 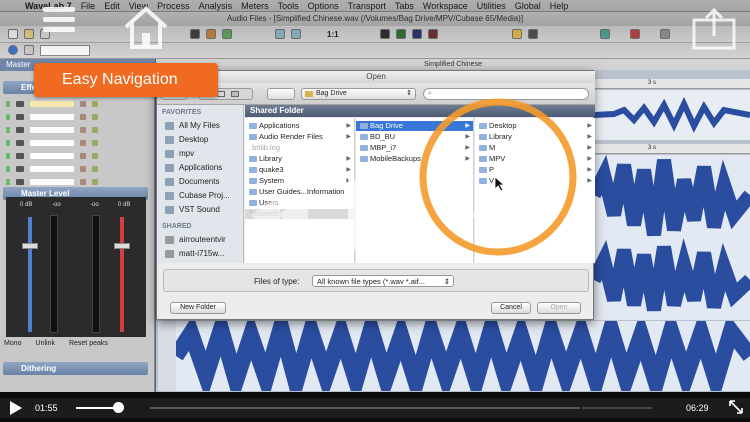 I want to click on list-item: .bttlib.log, so click(x=299, y=148).